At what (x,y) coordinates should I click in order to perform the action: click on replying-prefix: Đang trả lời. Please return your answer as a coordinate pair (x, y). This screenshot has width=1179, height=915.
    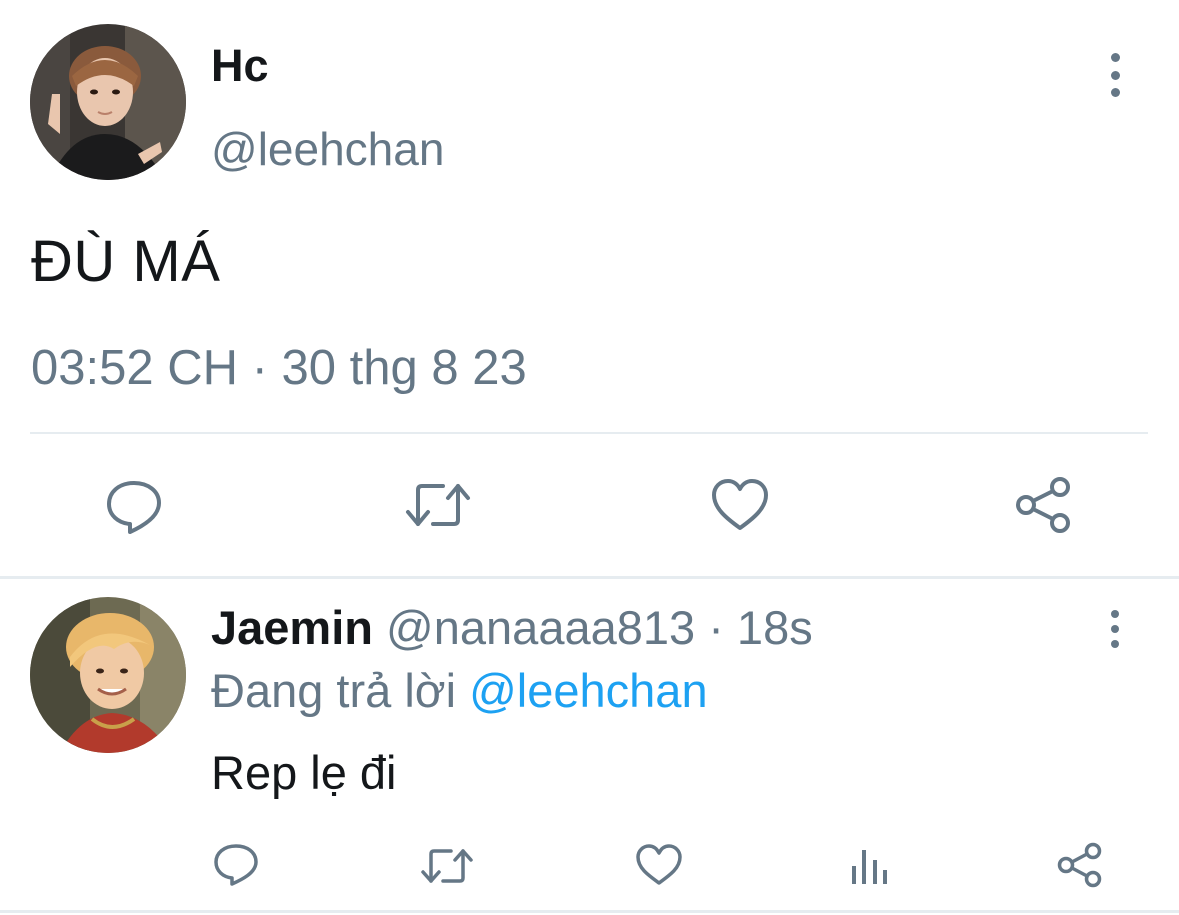
    Looking at the image, I should click on (334, 690).